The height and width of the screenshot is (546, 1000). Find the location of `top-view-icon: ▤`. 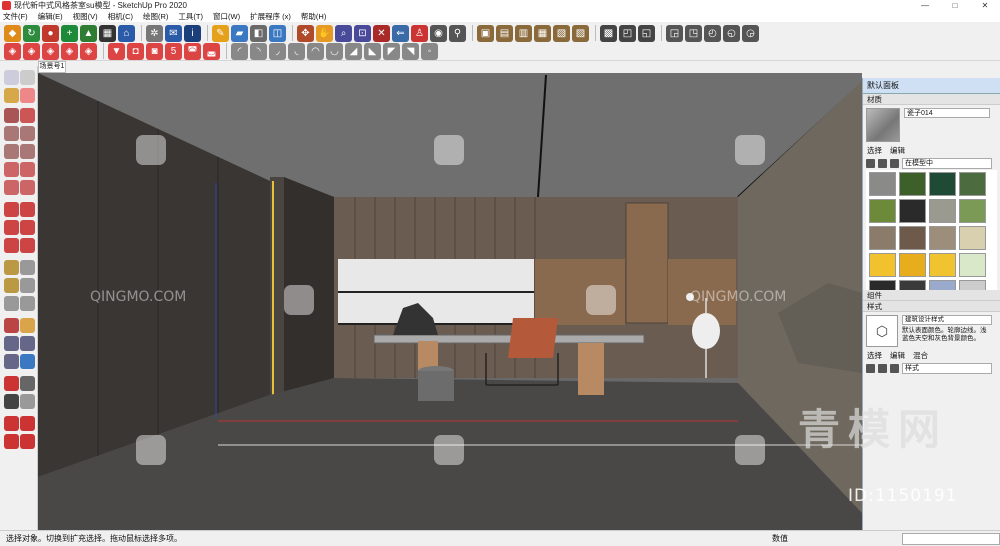

top-view-icon: ▤ is located at coordinates (504, 33).